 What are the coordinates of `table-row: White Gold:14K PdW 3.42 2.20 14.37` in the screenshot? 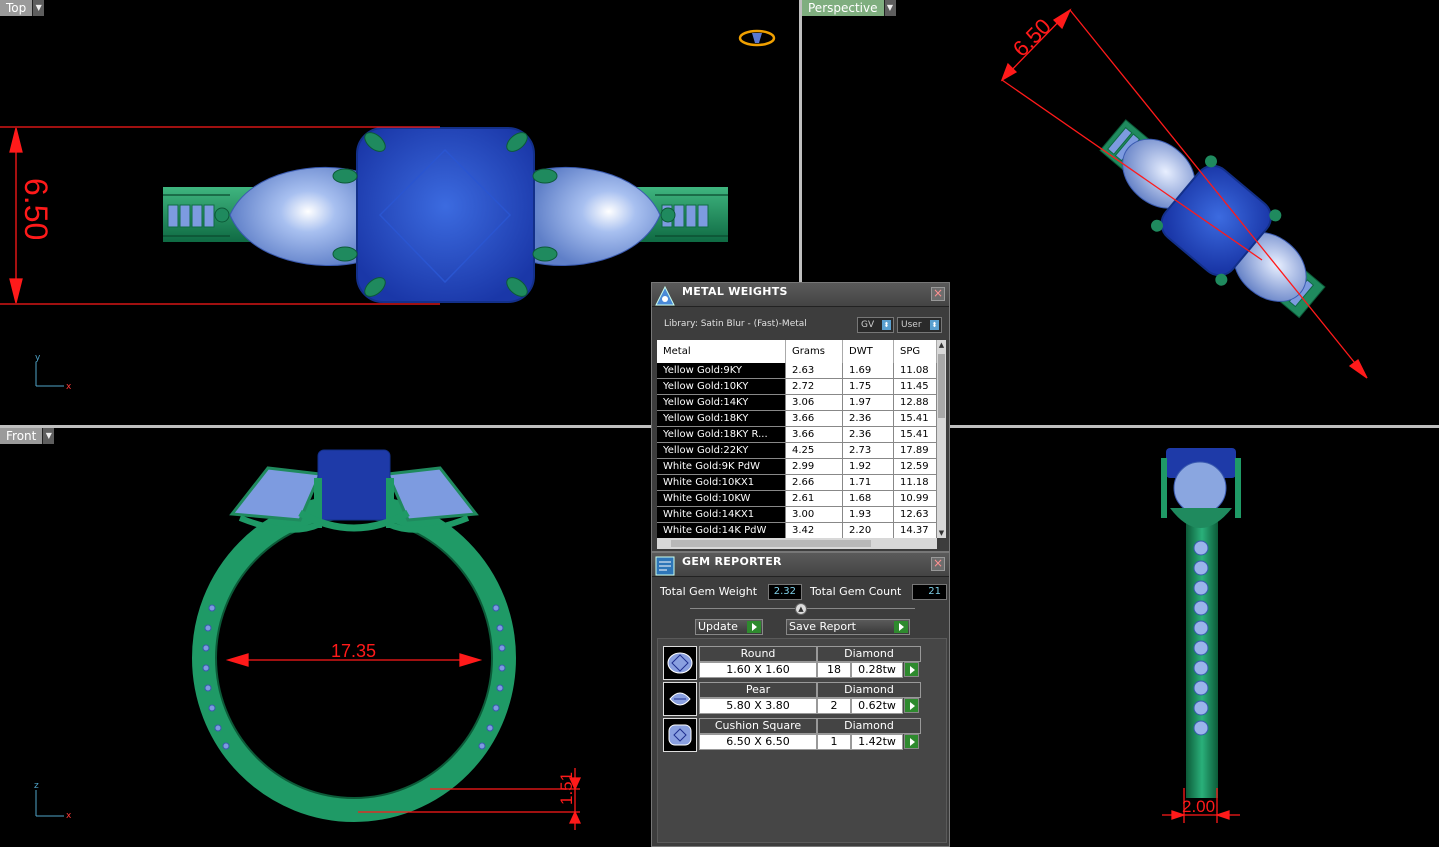 It's located at (797, 530).